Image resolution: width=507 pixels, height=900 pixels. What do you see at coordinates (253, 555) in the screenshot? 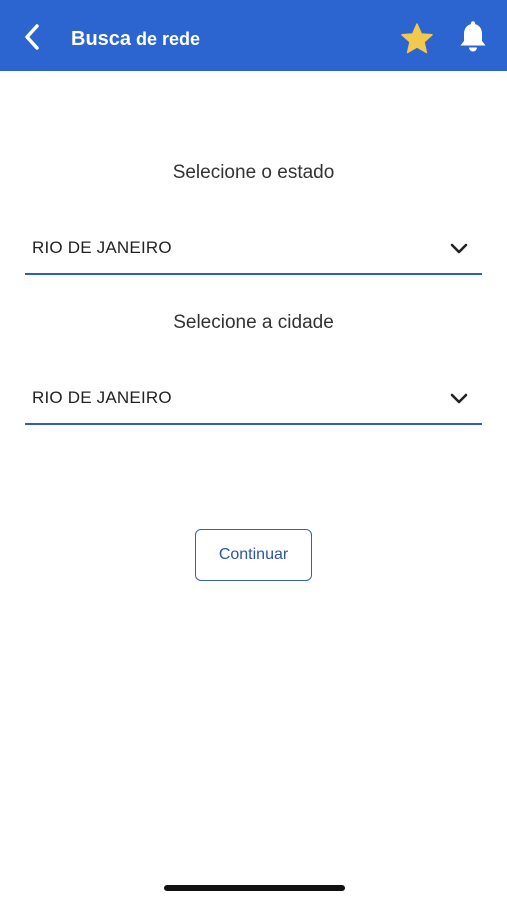
I see `continue-button: Continuar` at bounding box center [253, 555].